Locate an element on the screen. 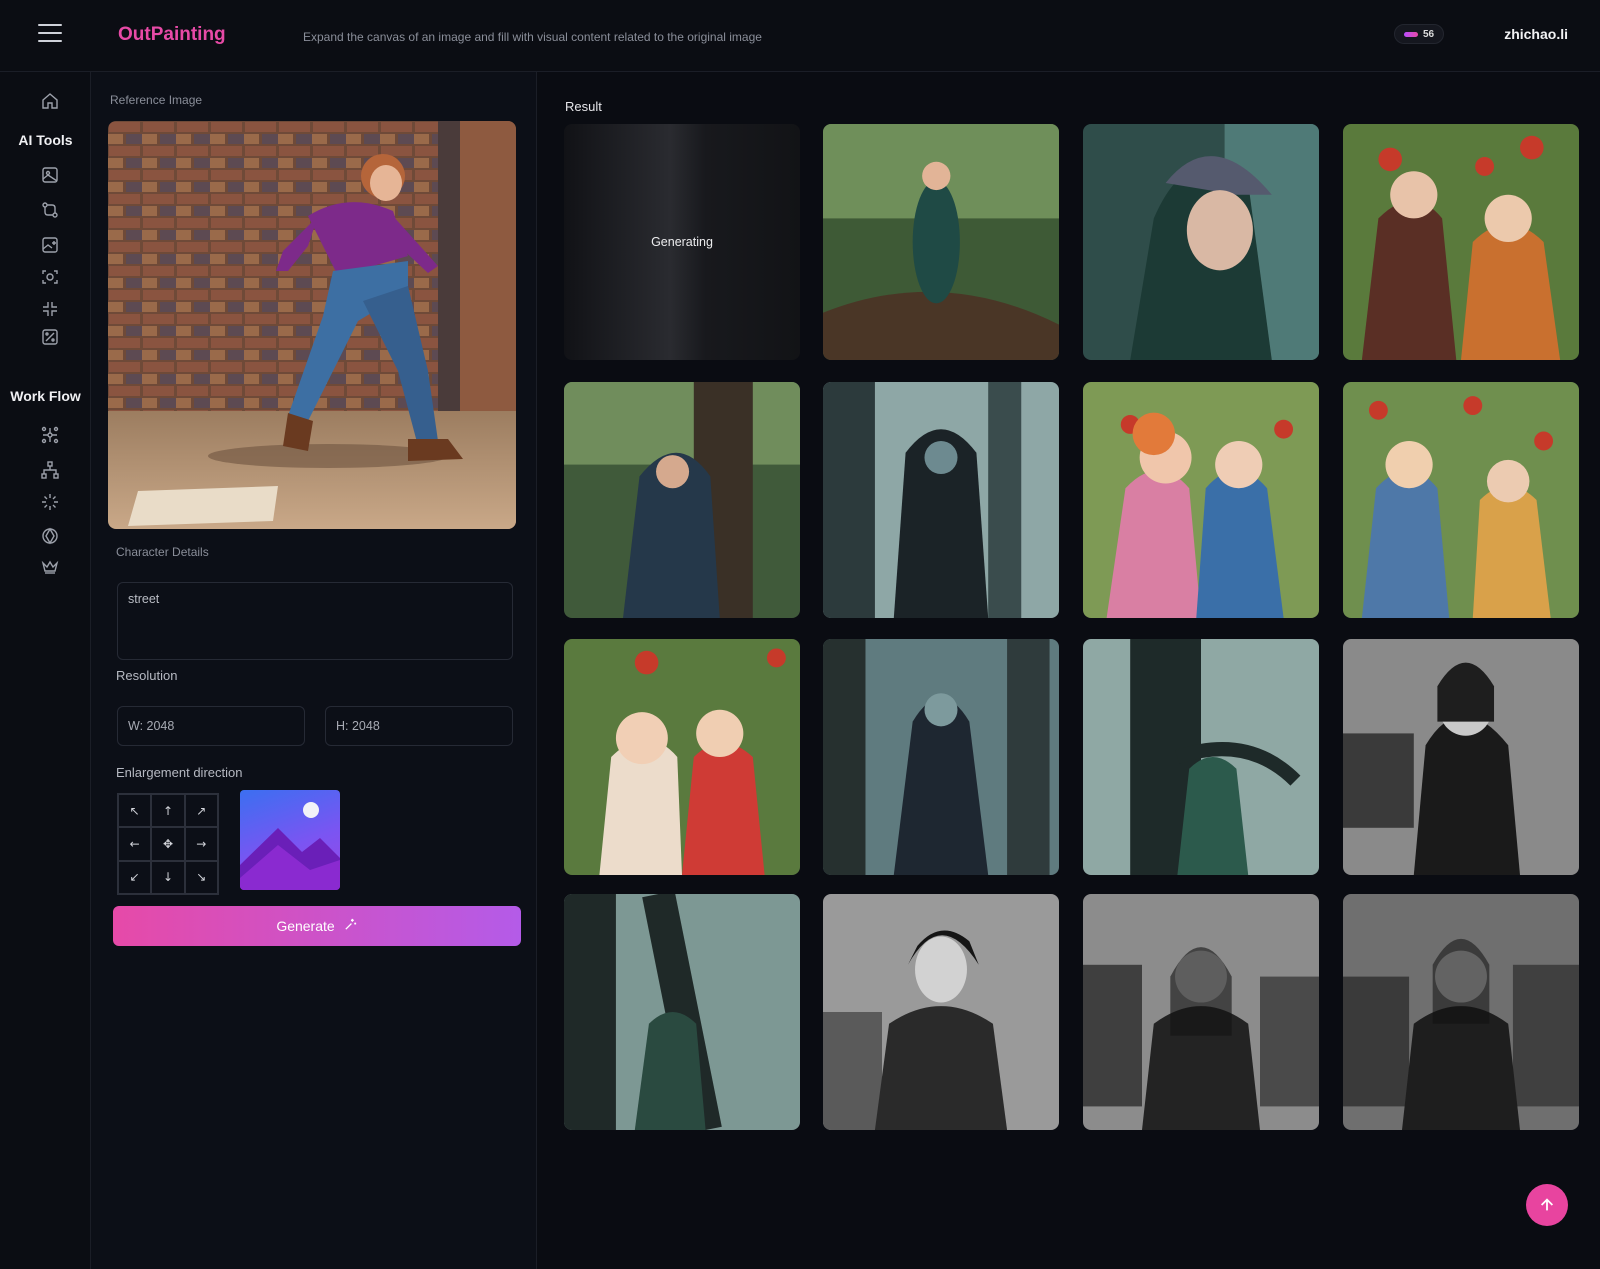 The image size is (1600, 1269). swap-icon is located at coordinates (50, 210).